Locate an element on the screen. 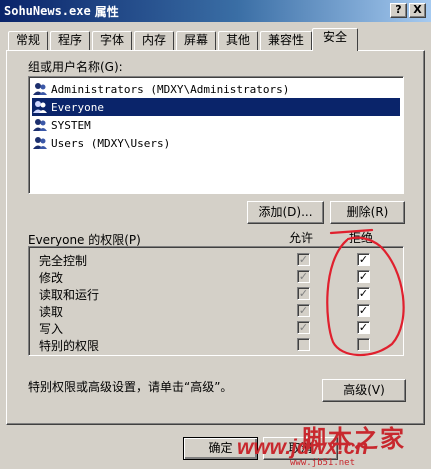 The height and width of the screenshot is (469, 431). advanced-hint: 特别权限或高级设置，请单击“高级”。 is located at coordinates (130, 387).